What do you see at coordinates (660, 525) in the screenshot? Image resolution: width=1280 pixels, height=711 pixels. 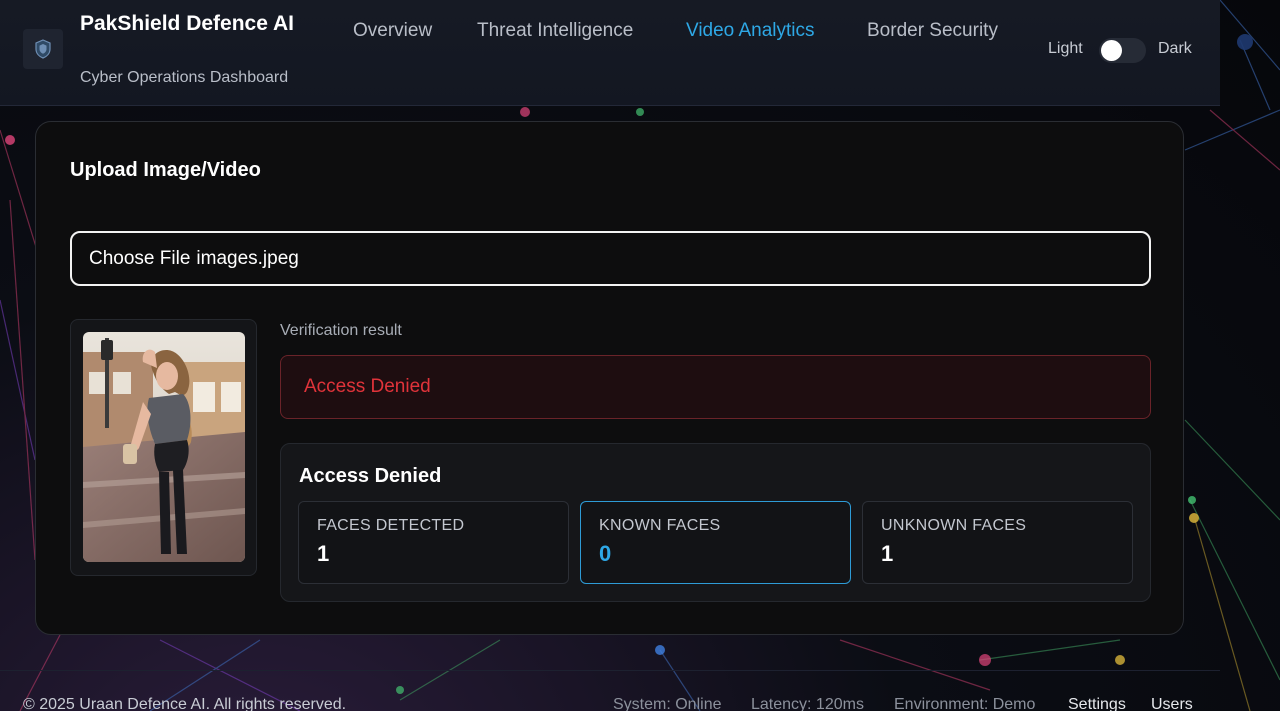 I see `stat-label: KNOWN FACES` at bounding box center [660, 525].